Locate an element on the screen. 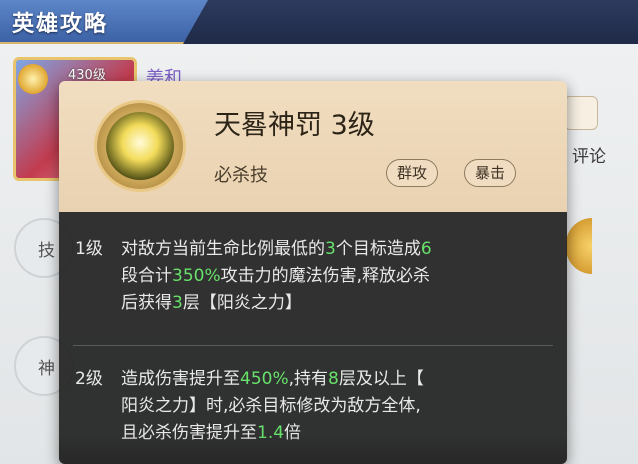  description-text: 层及以上【 is located at coordinates (381, 379).